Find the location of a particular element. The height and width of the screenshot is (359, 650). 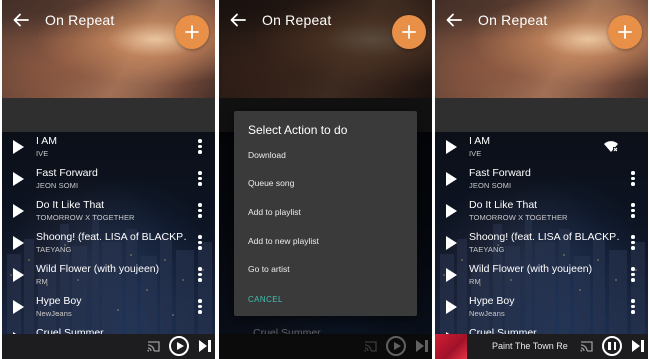

dialog-item-go-to-artist: Go to artist is located at coordinates (269, 269).